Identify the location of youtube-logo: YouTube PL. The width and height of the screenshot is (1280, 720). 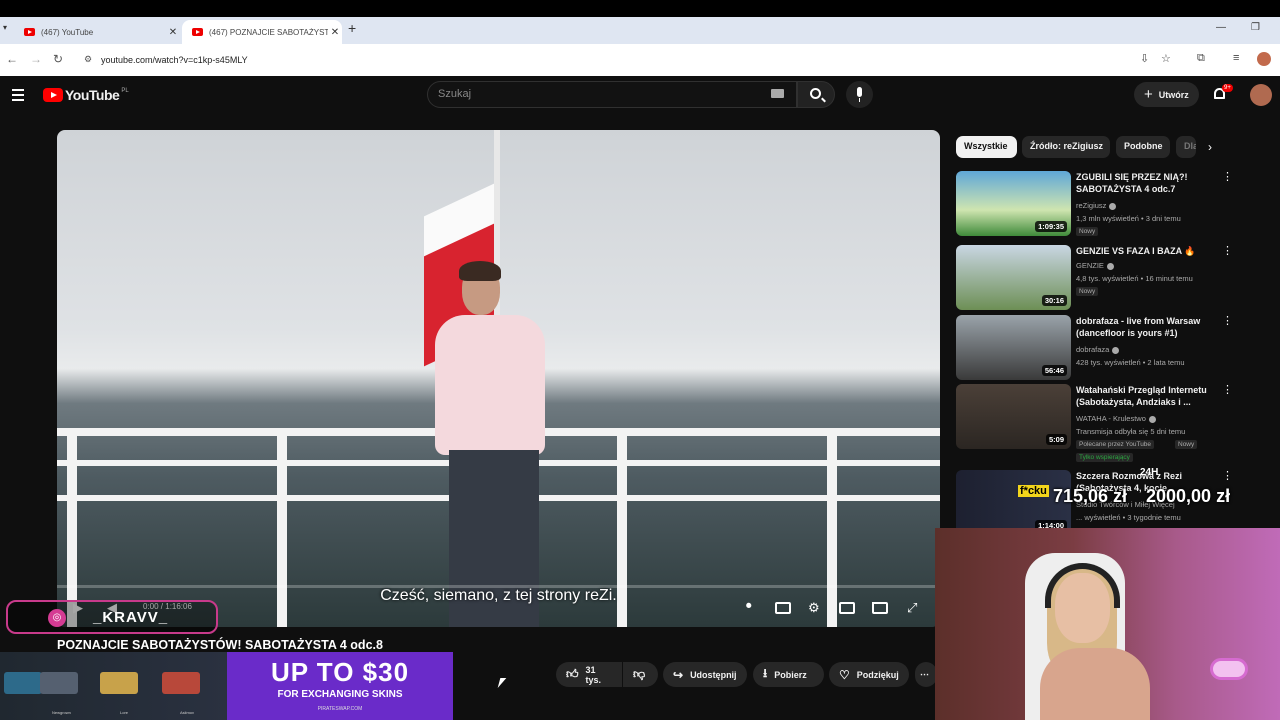
(86, 95).